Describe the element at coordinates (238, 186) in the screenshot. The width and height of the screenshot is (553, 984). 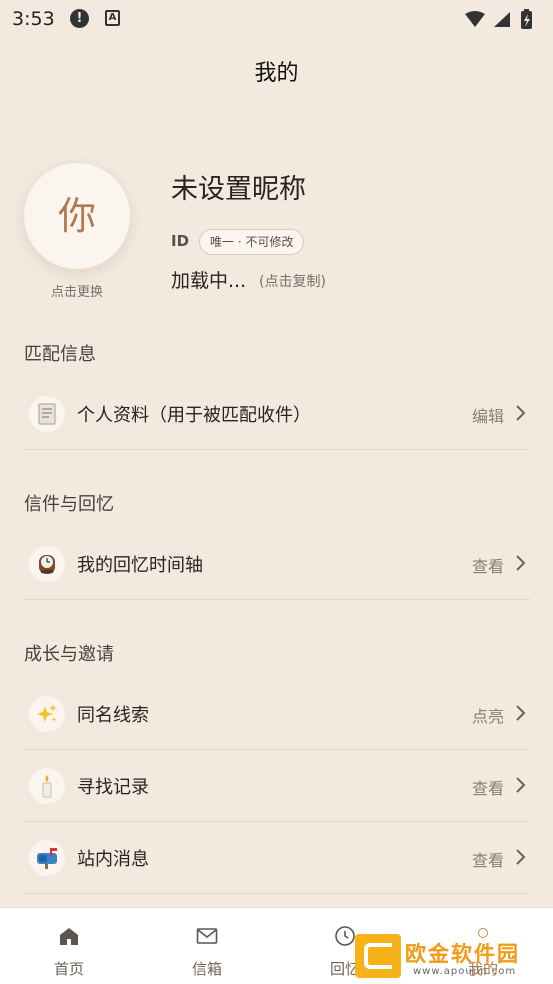
I see `nickname: 未设置昵称` at that location.